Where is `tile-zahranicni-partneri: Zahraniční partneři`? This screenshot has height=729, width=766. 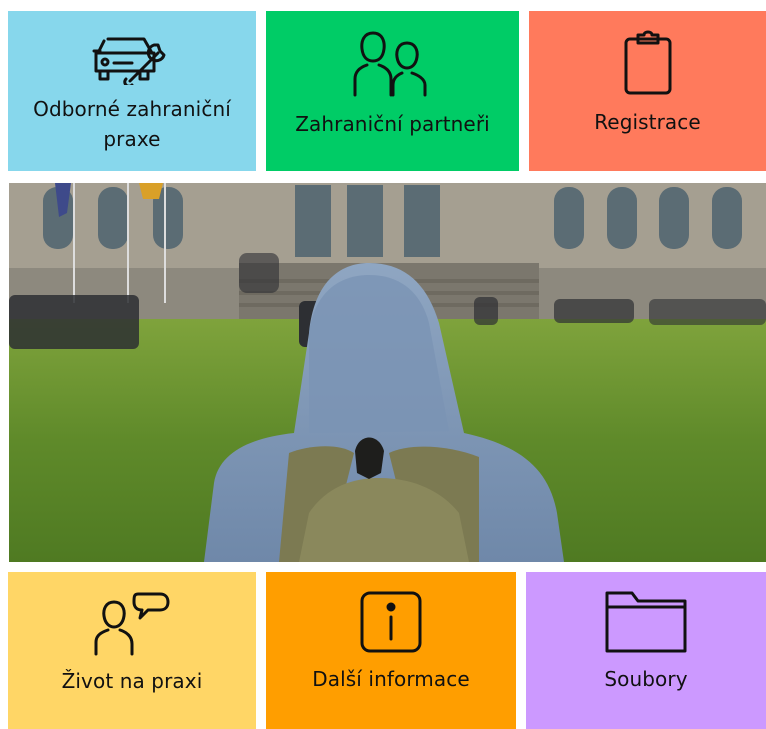
tile-zahranicni-partneri: Zahraniční partneři is located at coordinates (392, 91).